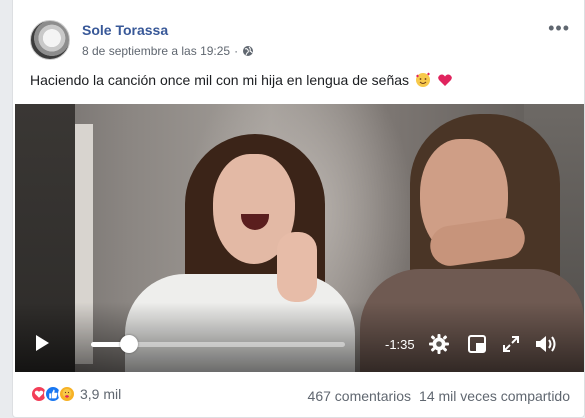 The width and height of the screenshot is (585, 418). I want to click on author-avatar, so click(50, 40).